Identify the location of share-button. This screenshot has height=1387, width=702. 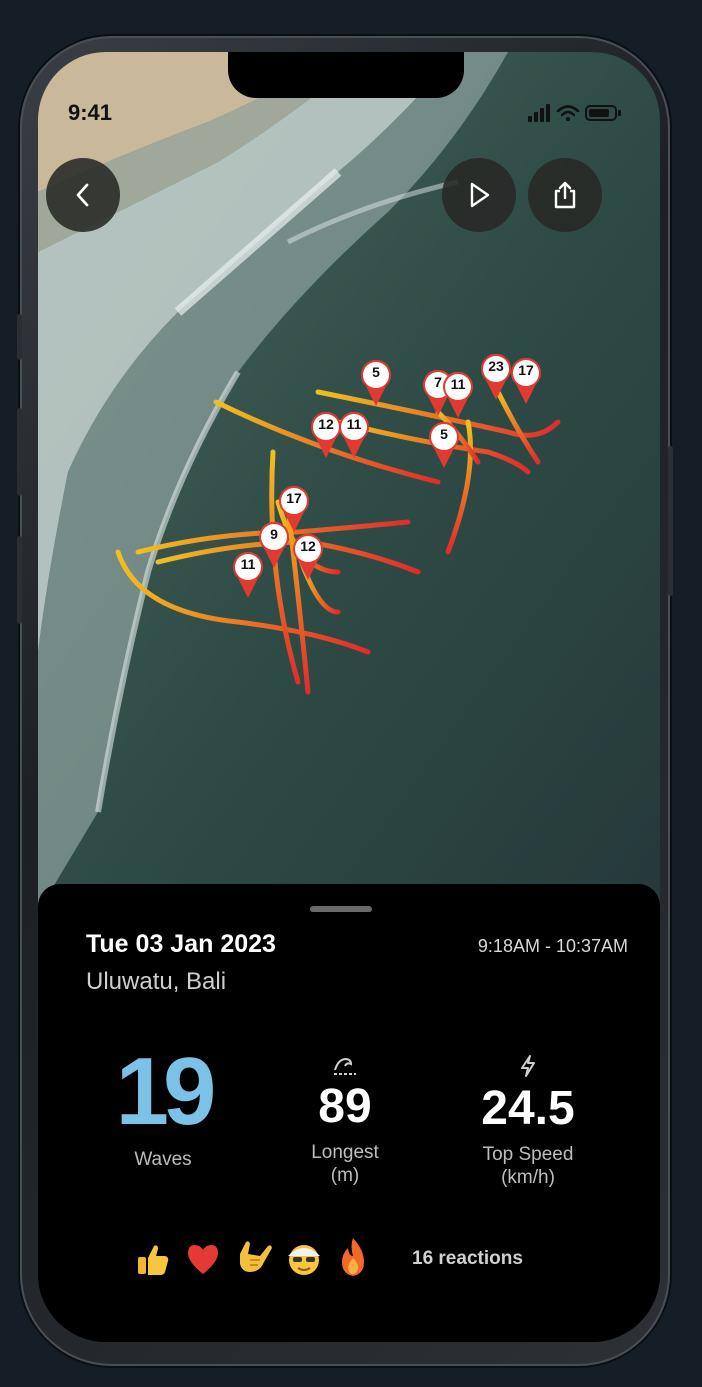
(565, 195).